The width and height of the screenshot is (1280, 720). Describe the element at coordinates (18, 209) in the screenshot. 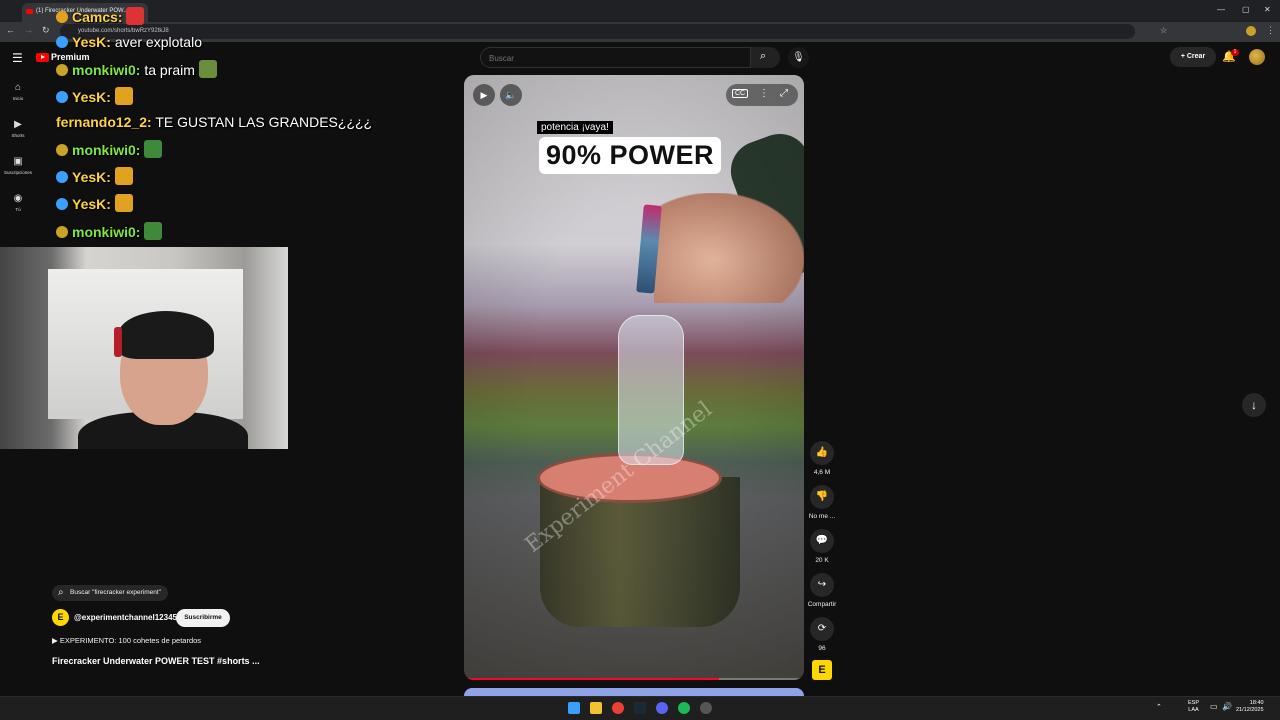

I see `sidebar-item-label: Tú` at that location.